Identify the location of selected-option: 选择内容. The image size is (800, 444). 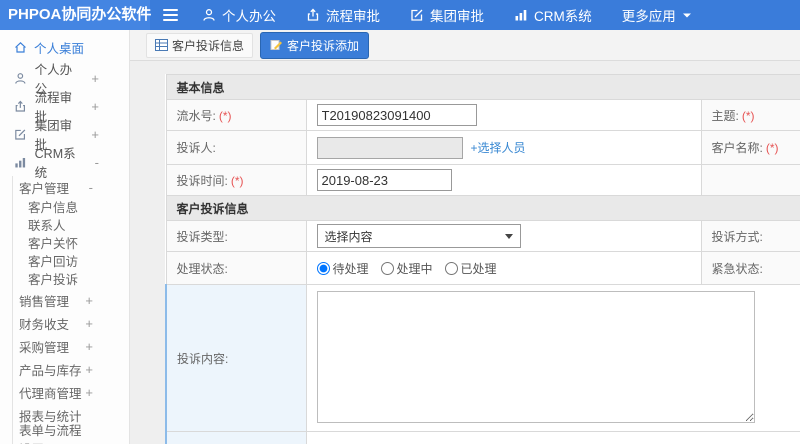
(348, 236).